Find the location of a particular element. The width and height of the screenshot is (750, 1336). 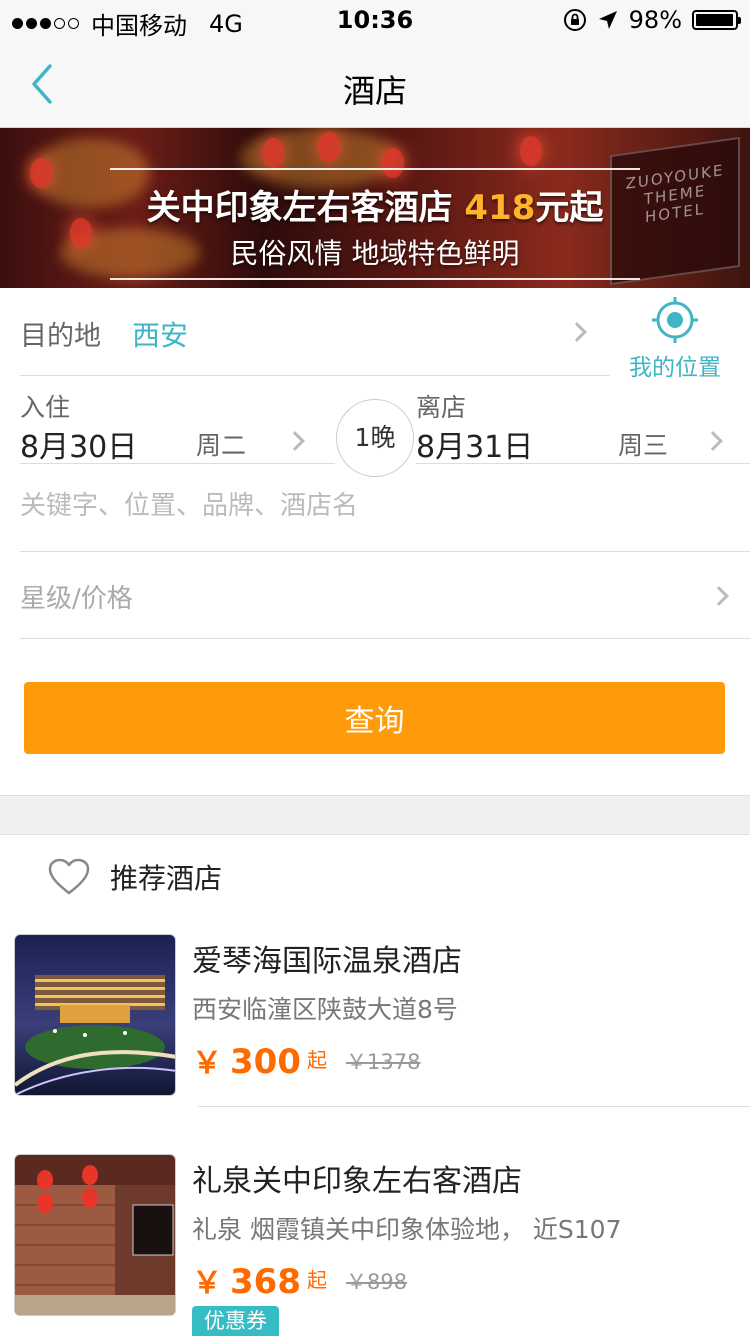

navigation-bar: 酒店 is located at coordinates (375, 84).